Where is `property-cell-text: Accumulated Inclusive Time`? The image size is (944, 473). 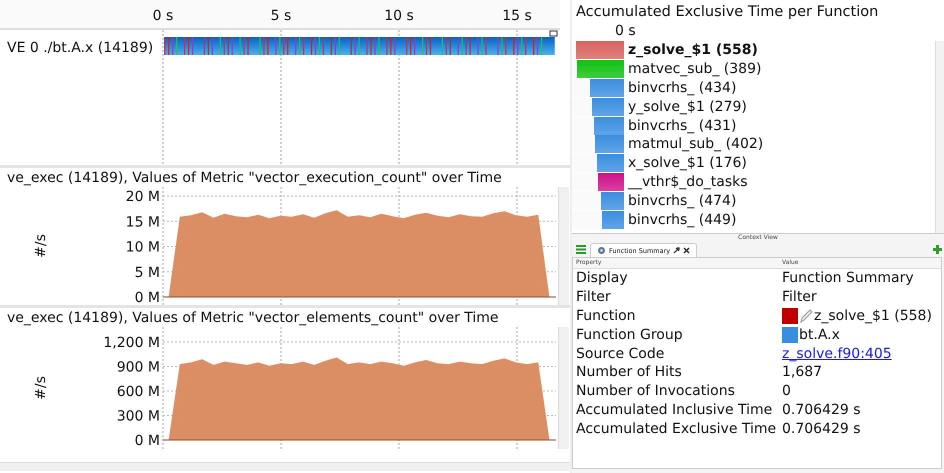 property-cell-text: Accumulated Inclusive Time is located at coordinates (674, 410).